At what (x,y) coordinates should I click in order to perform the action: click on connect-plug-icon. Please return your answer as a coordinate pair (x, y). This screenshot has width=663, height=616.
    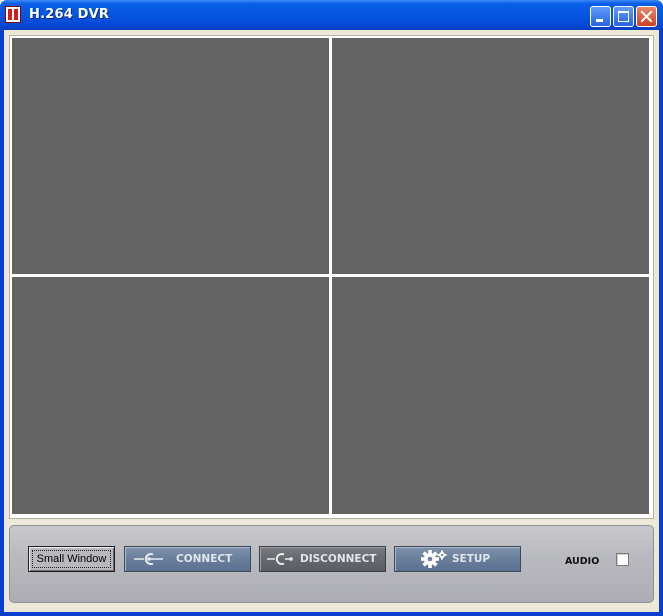
    Looking at the image, I should click on (148, 559).